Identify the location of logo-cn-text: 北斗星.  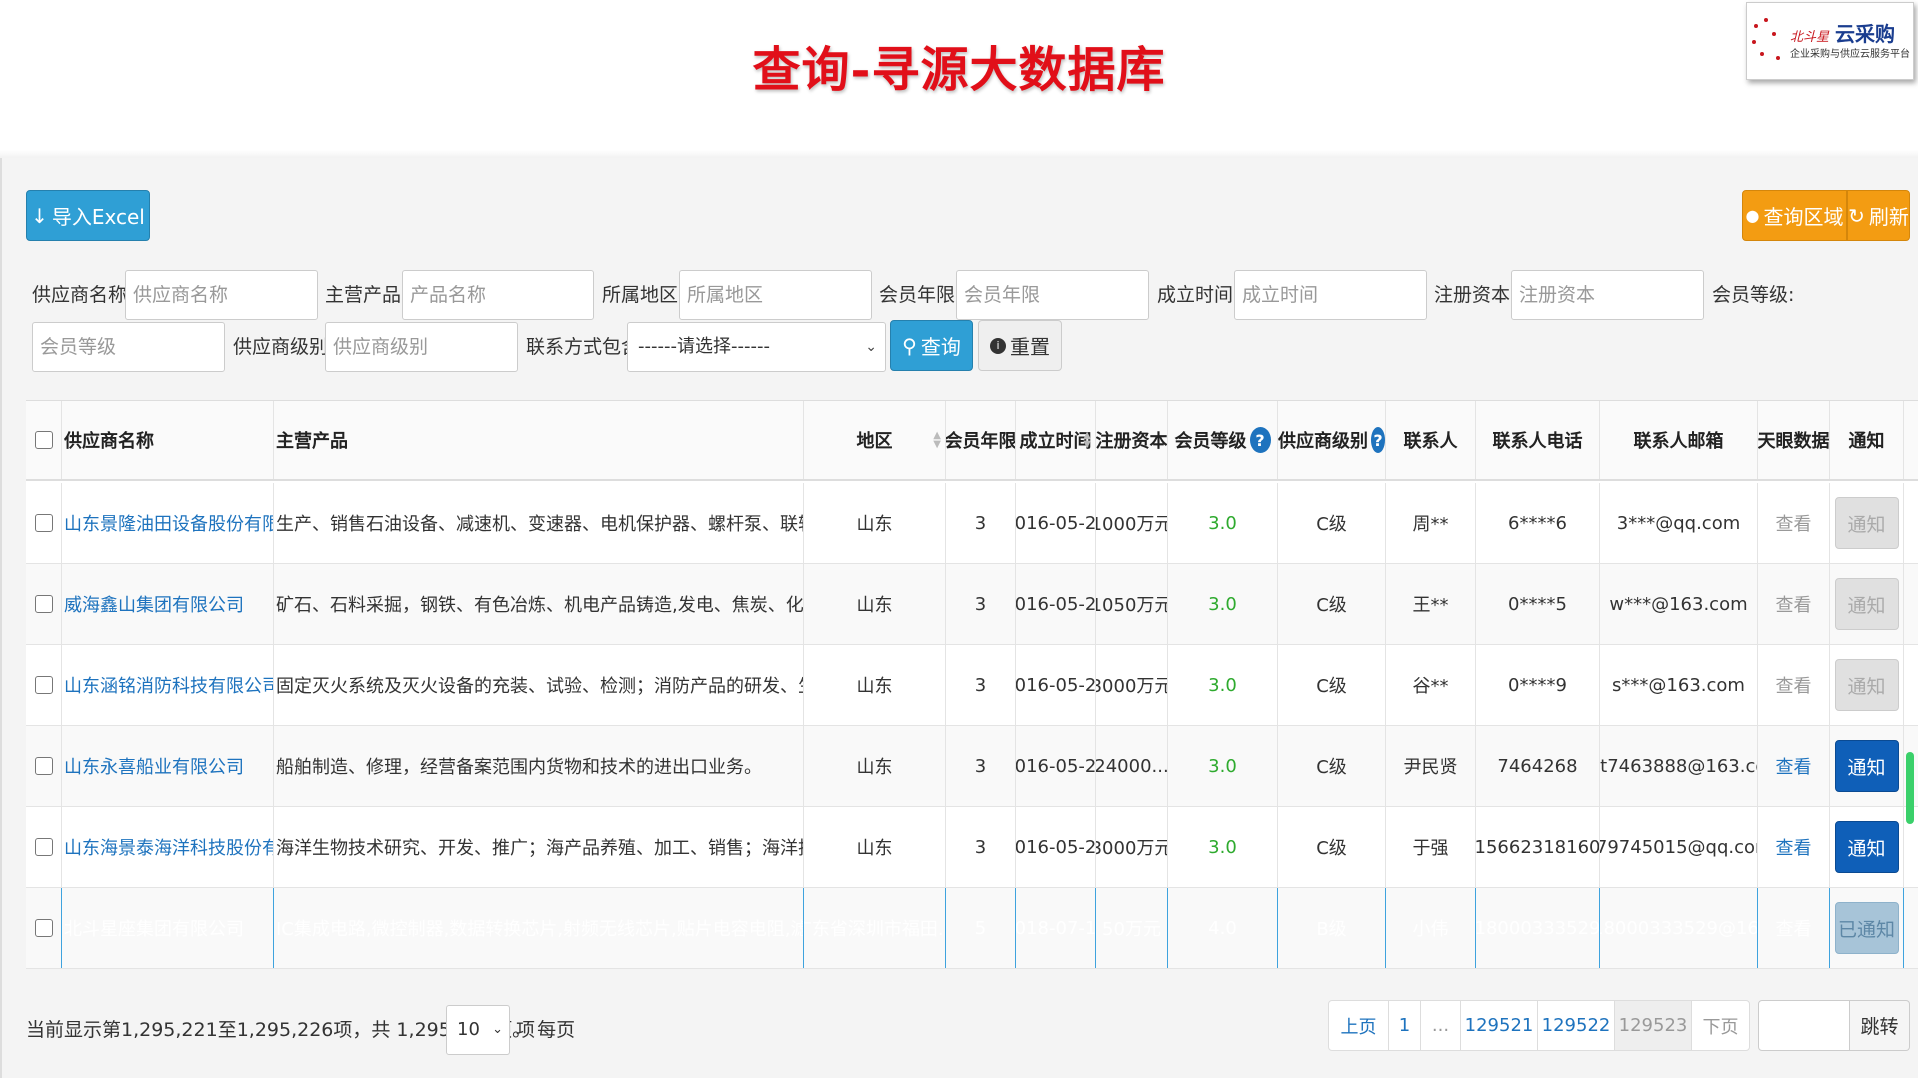
(1810, 37).